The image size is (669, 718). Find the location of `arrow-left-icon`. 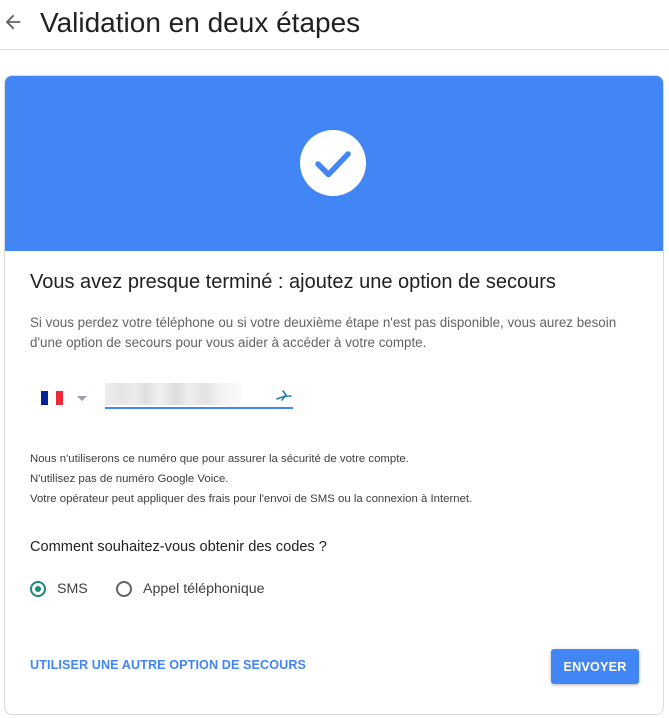

arrow-left-icon is located at coordinates (13, 22).